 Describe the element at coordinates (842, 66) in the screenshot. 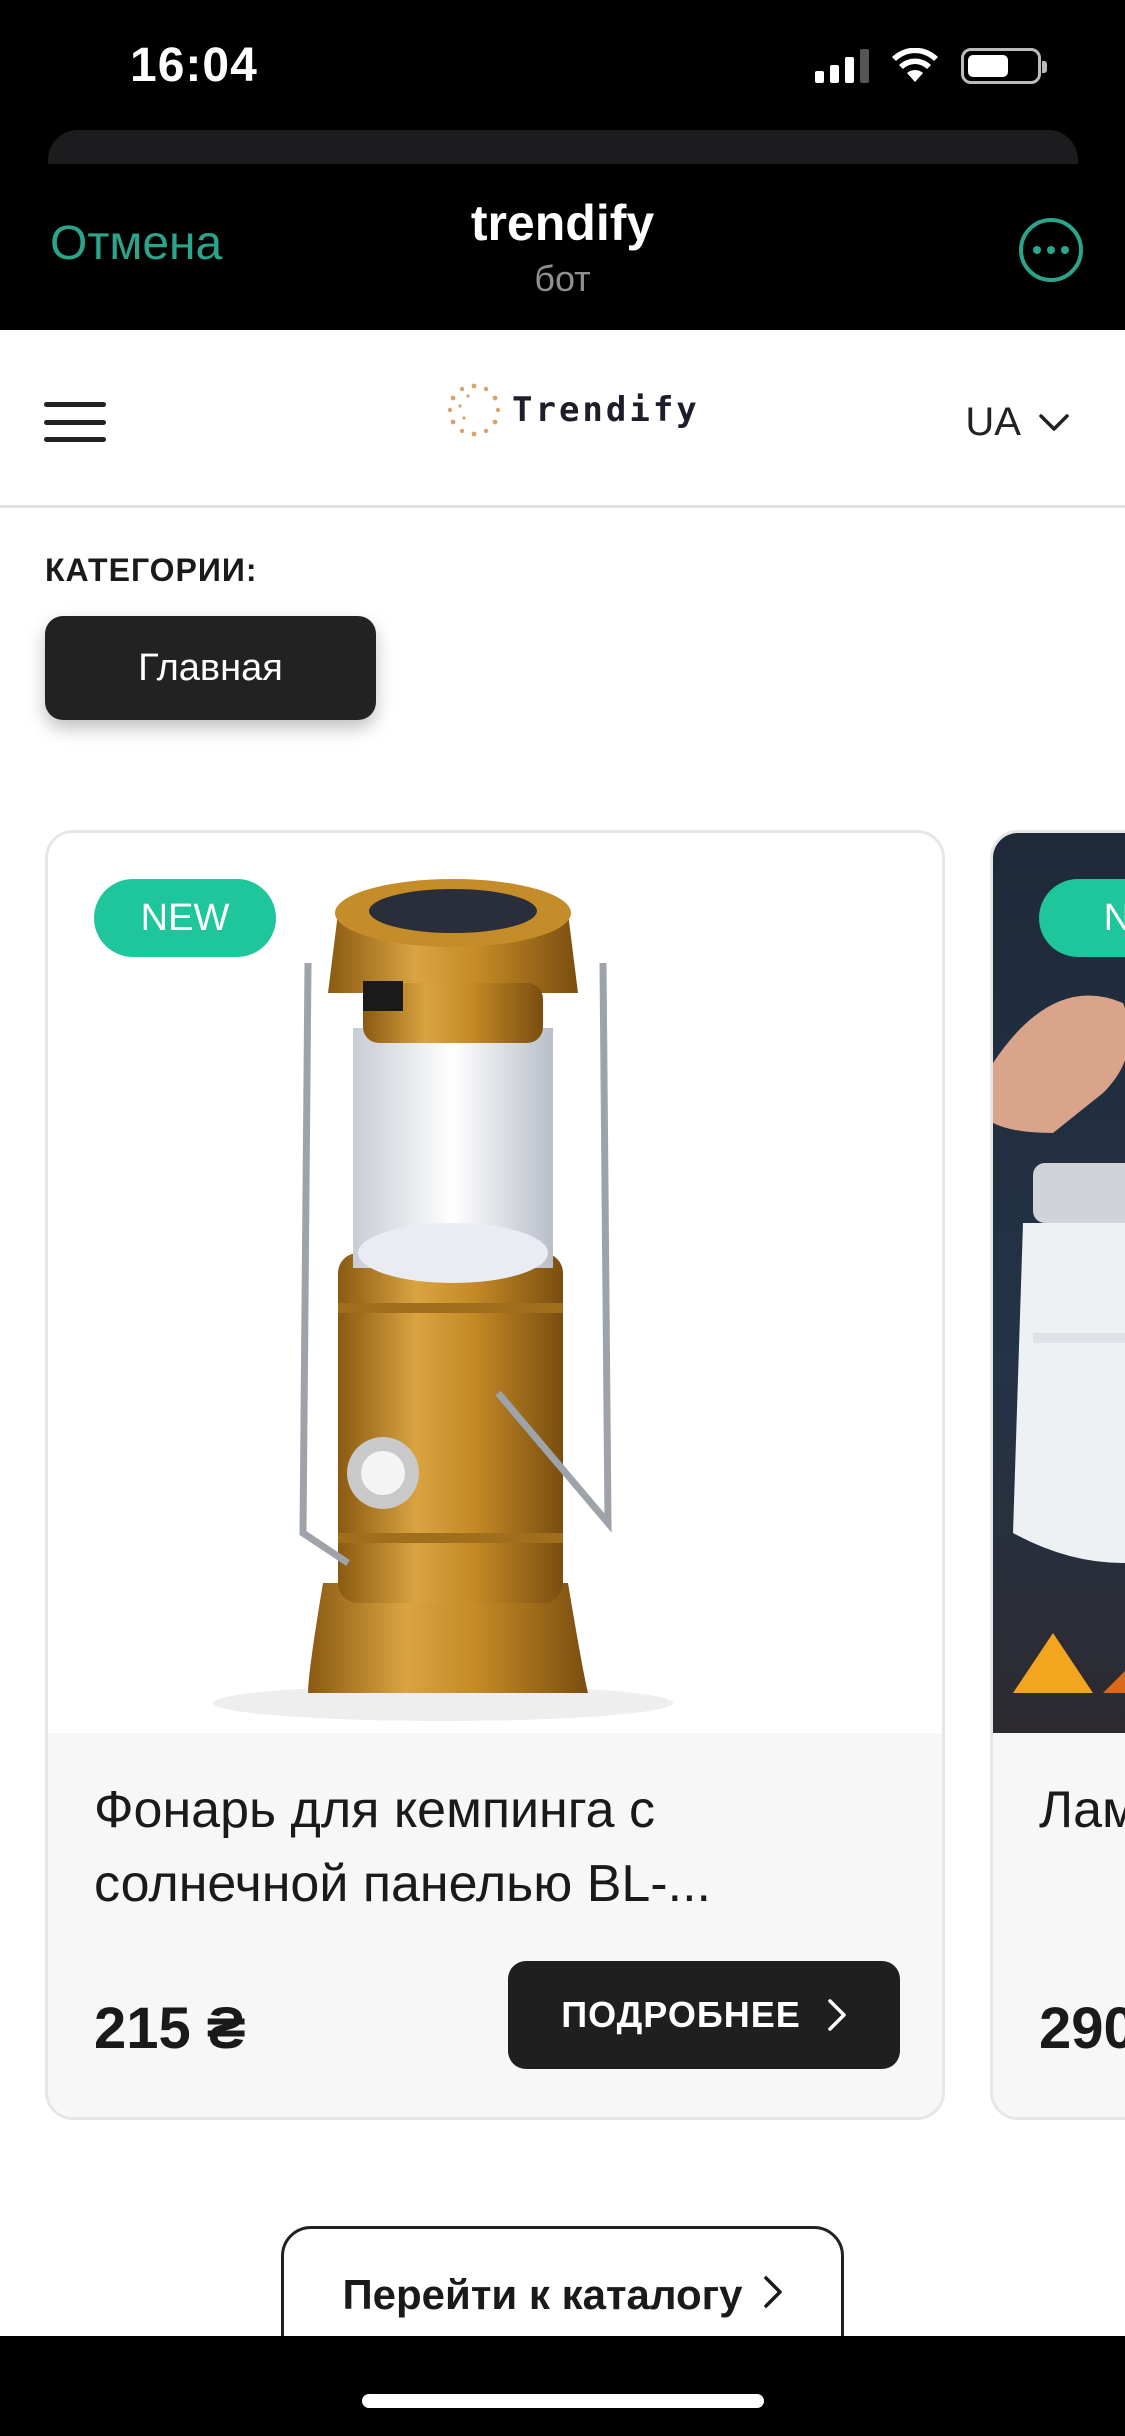

I see `cellular-signal-icon` at that location.